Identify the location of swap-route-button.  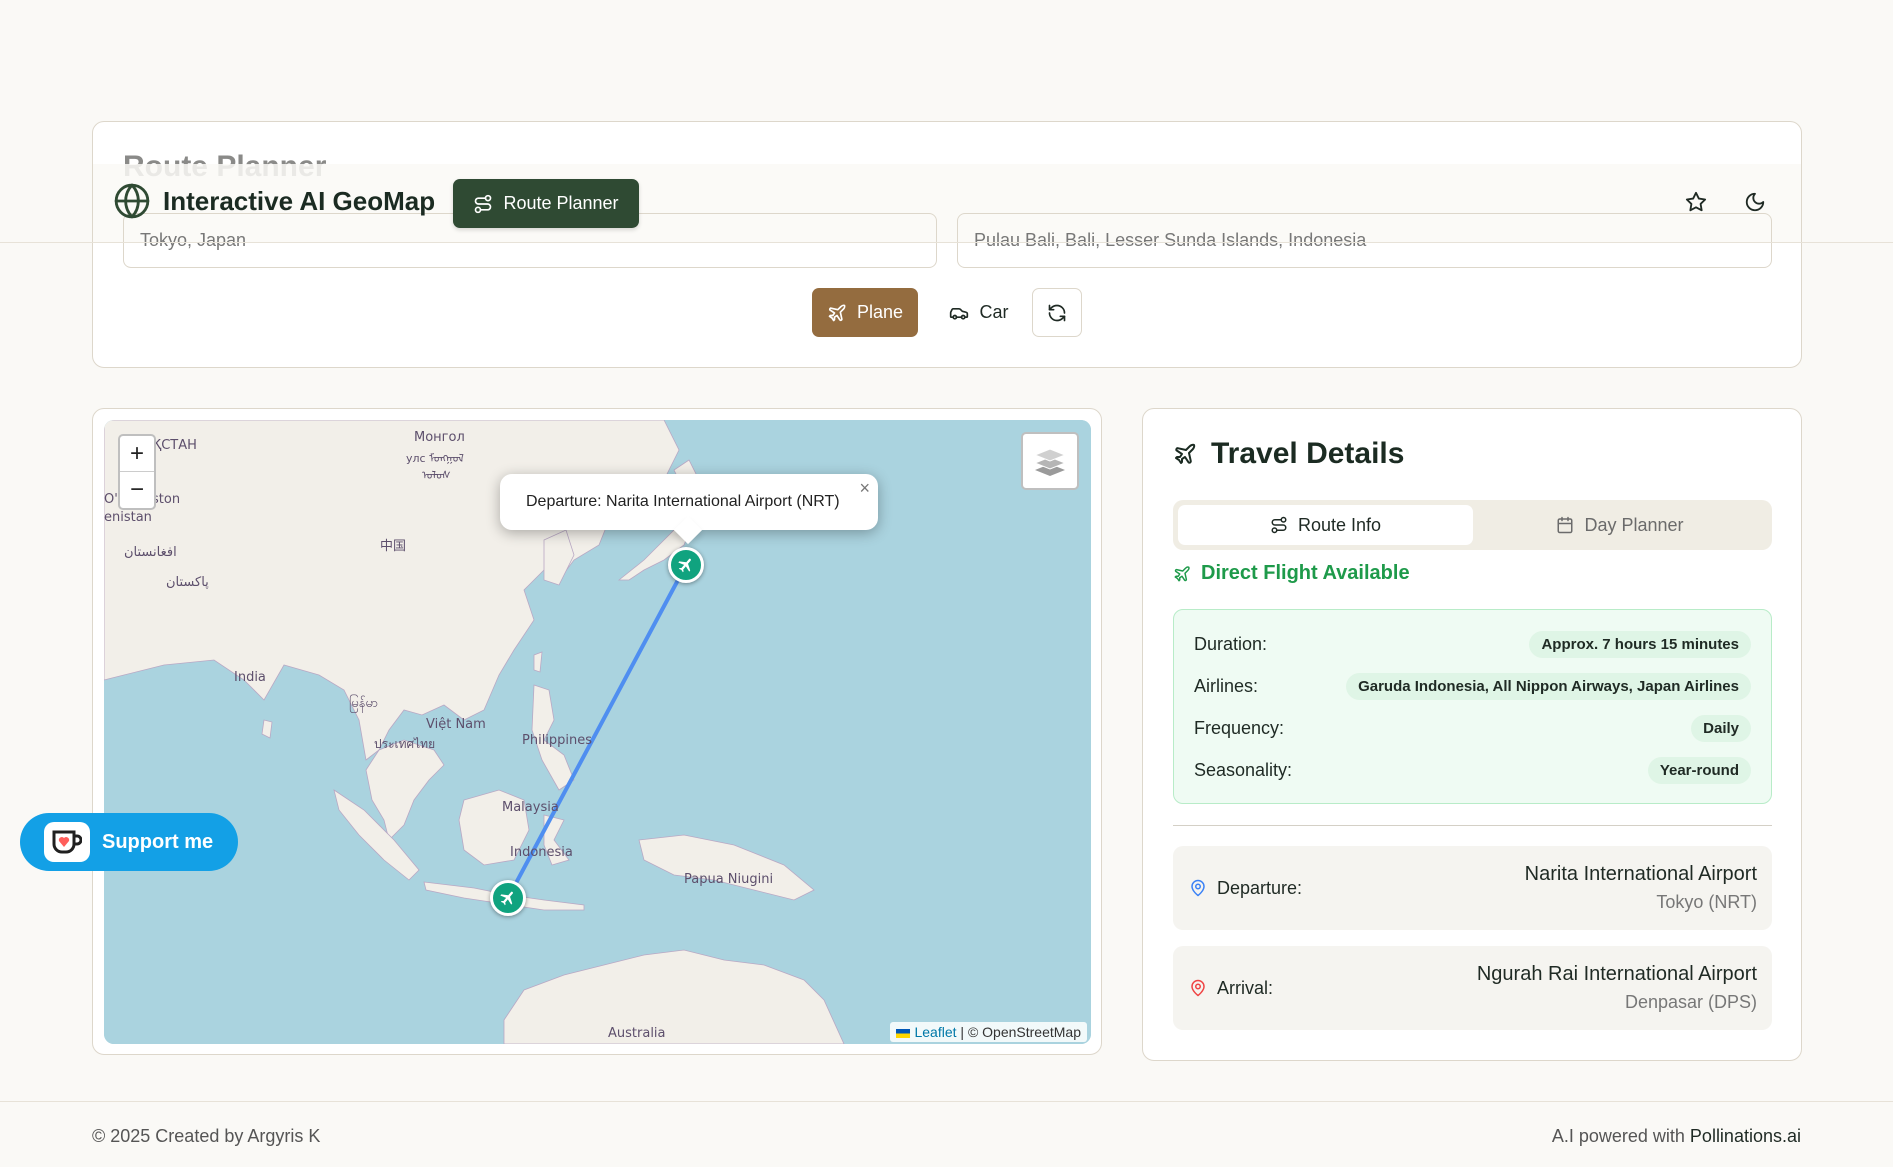
(1057, 312).